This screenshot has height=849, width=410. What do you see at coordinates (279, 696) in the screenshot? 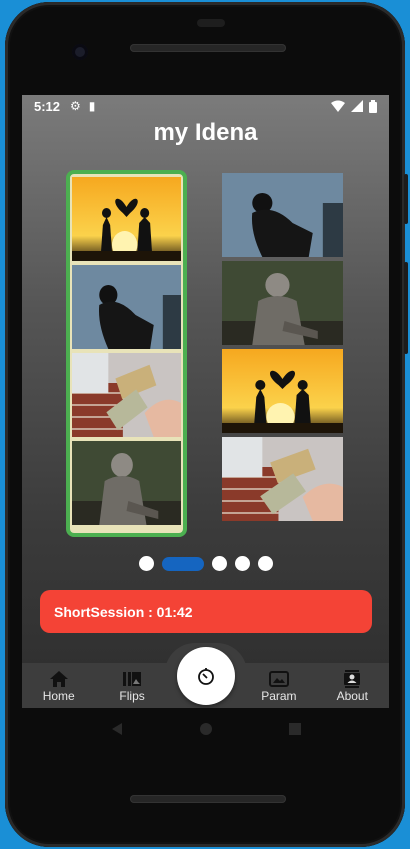
I see `nav-param-label: Param` at bounding box center [279, 696].